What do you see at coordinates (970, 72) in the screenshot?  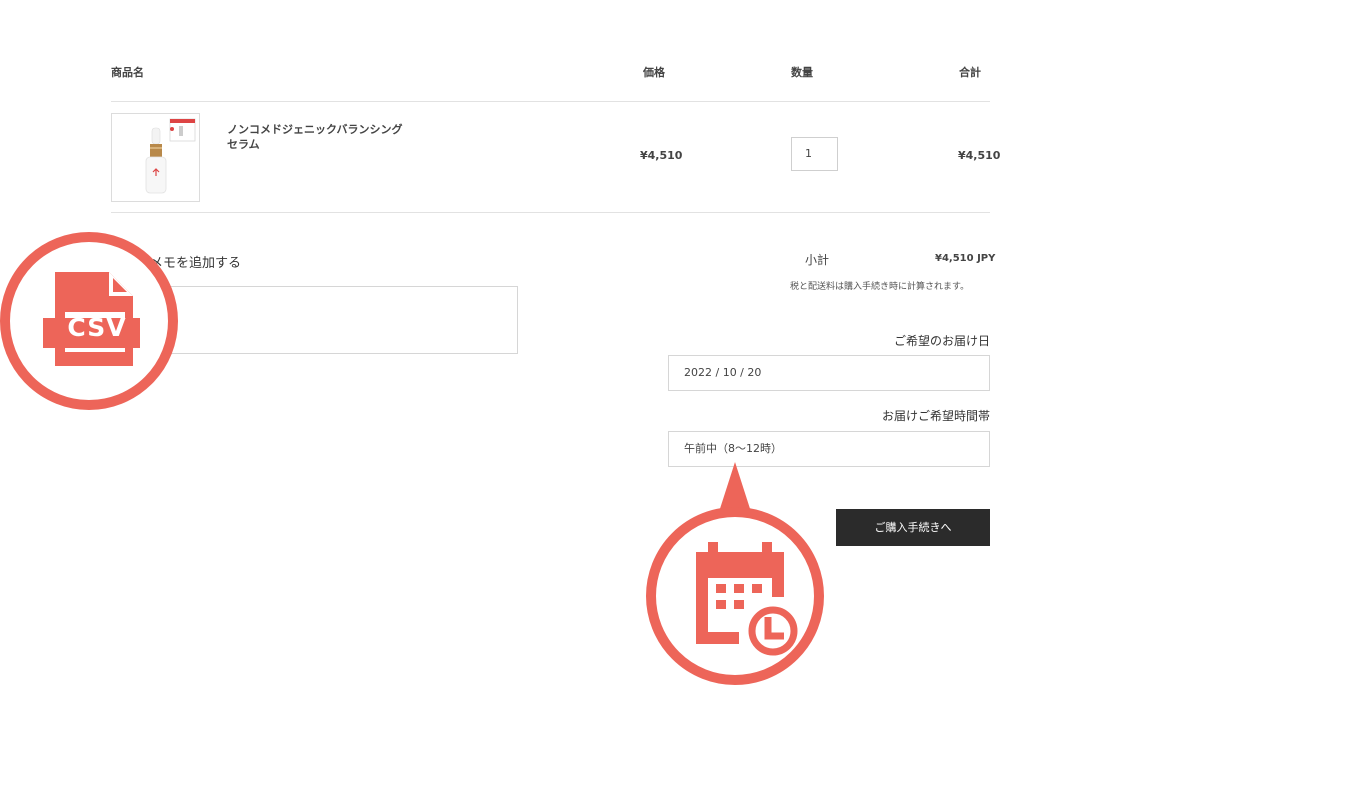 I see `header-total: 合計` at bounding box center [970, 72].